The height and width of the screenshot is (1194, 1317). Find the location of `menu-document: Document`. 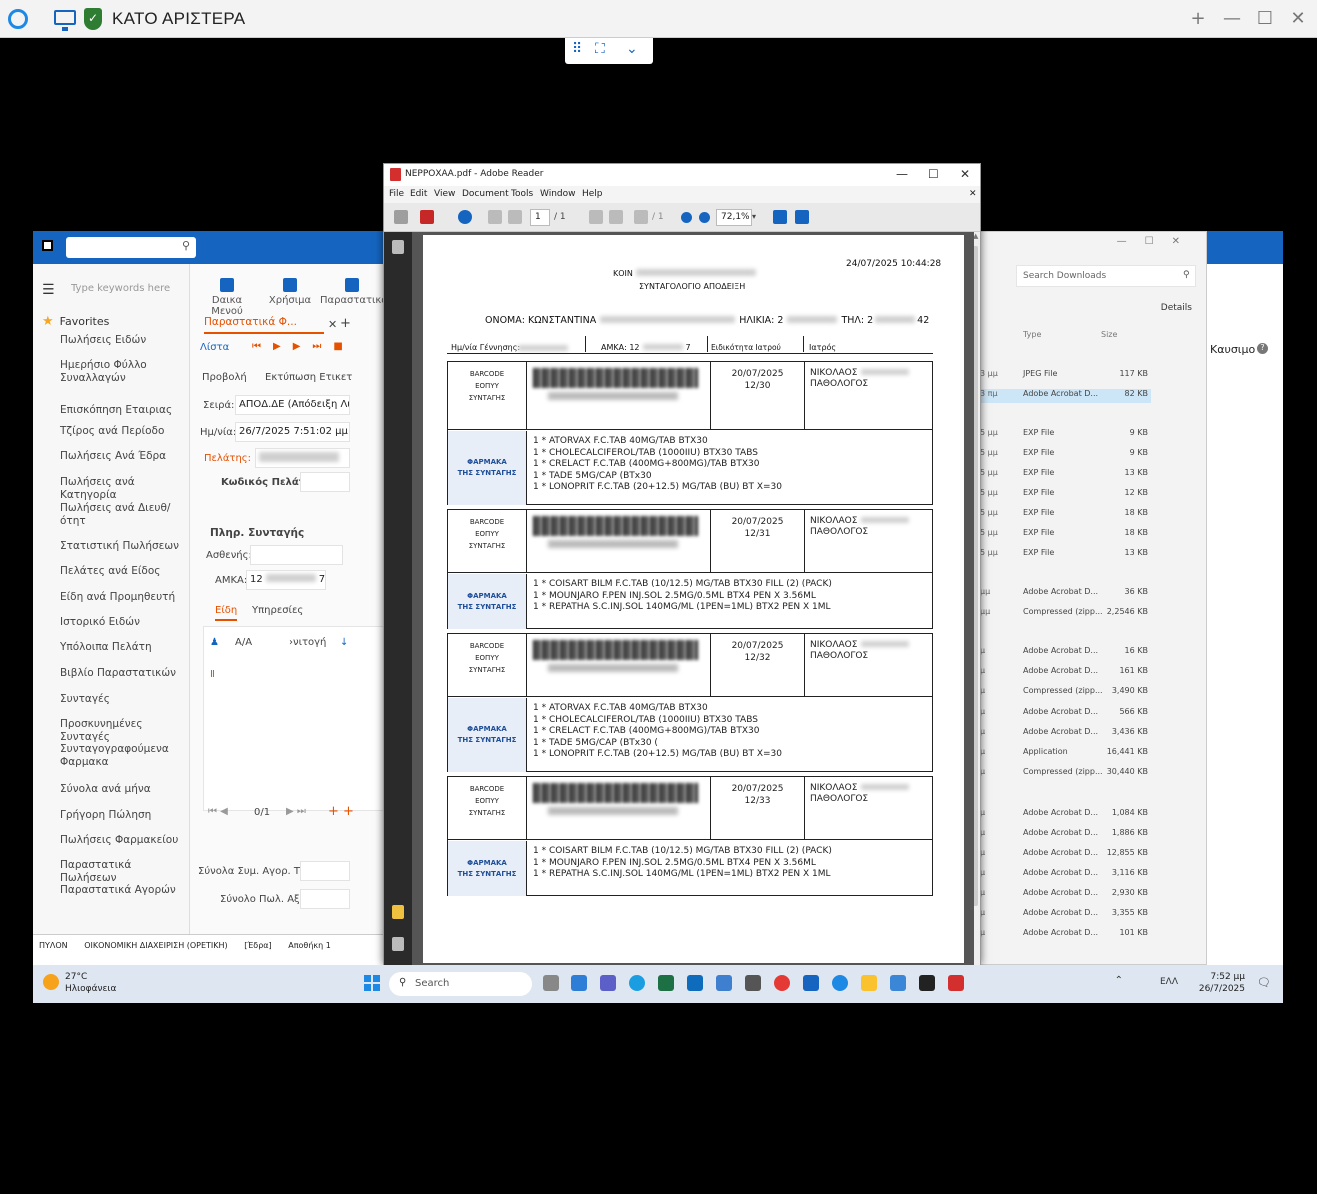

menu-document: Document is located at coordinates (485, 194).